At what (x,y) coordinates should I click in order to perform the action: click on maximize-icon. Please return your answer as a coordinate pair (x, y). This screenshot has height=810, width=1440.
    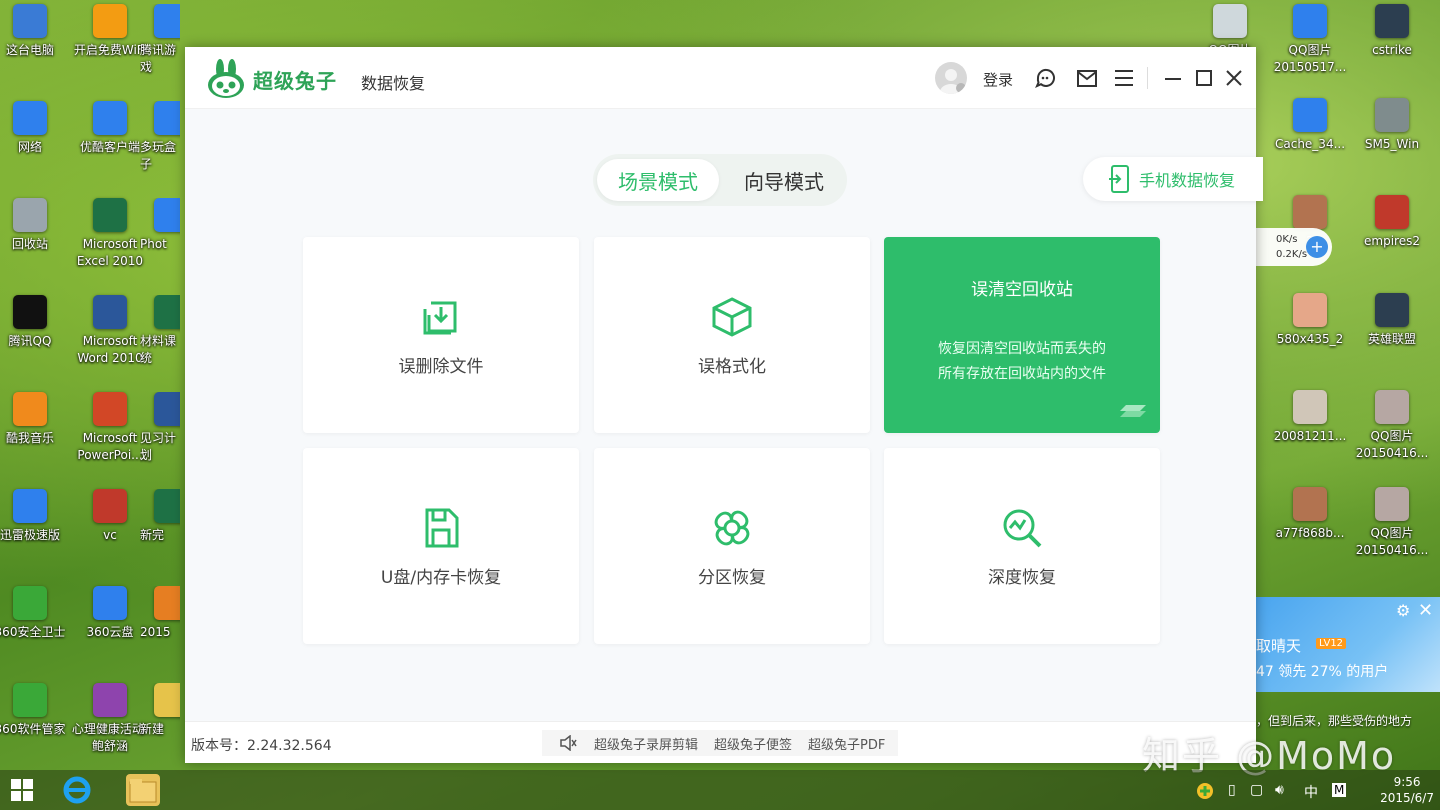
    Looking at the image, I should click on (1204, 78).